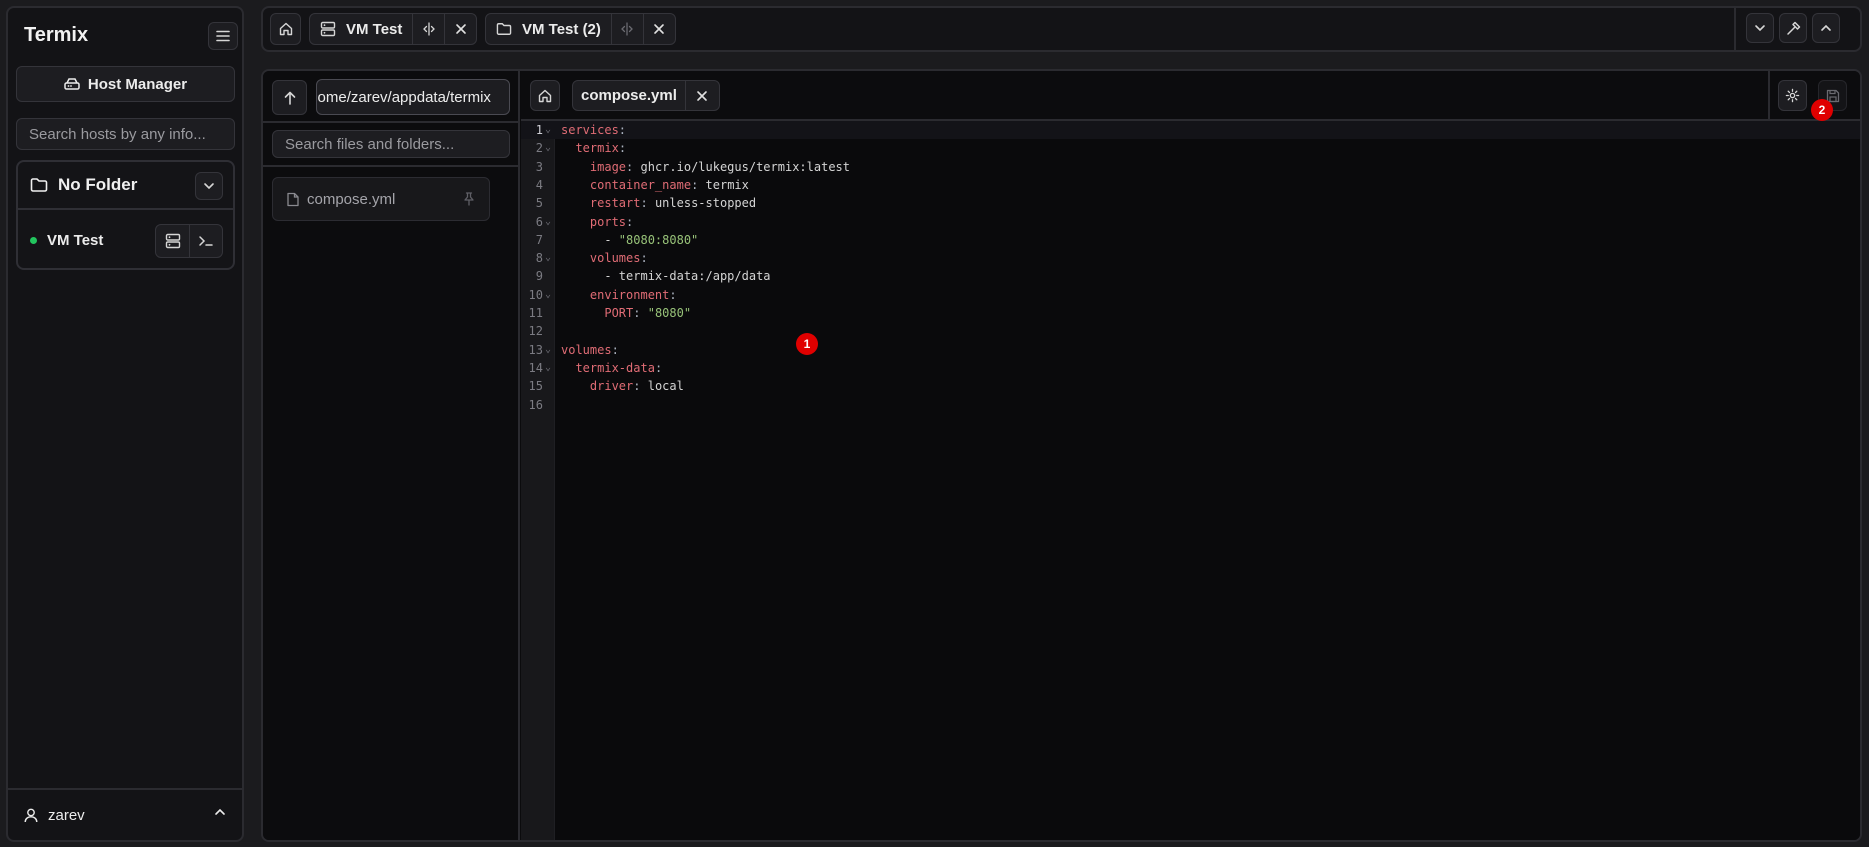 The width and height of the screenshot is (1869, 847). I want to click on terminal-icon, so click(206, 241).